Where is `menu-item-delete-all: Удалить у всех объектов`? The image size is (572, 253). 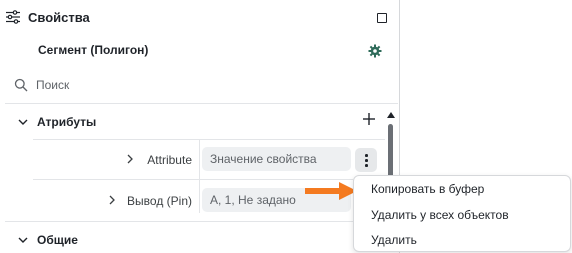
menu-item-delete-all: Удалить у всех объектов is located at coordinates (440, 215).